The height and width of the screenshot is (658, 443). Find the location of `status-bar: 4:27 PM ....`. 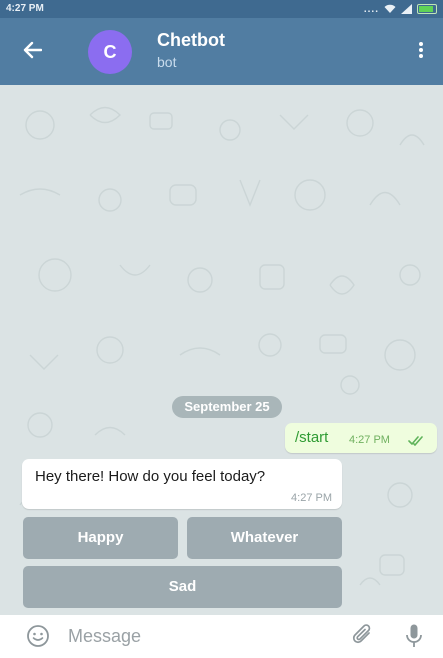

status-bar: 4:27 PM .... is located at coordinates (221, 9).